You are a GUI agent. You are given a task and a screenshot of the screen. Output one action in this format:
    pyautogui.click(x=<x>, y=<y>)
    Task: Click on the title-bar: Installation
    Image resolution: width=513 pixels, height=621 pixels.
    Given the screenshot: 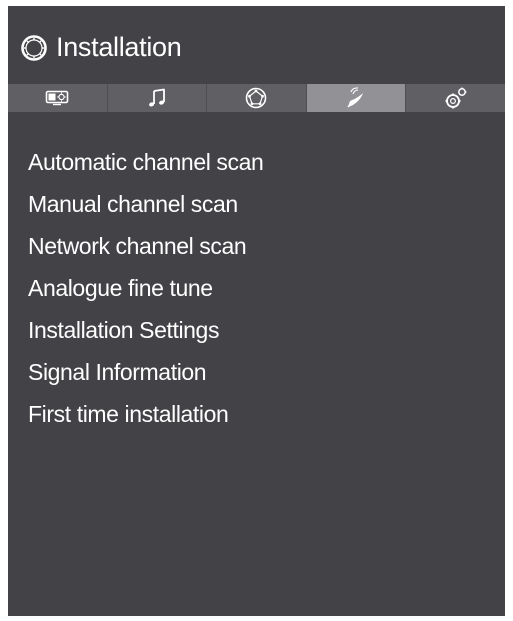 What is the action you would take?
    pyautogui.click(x=256, y=45)
    